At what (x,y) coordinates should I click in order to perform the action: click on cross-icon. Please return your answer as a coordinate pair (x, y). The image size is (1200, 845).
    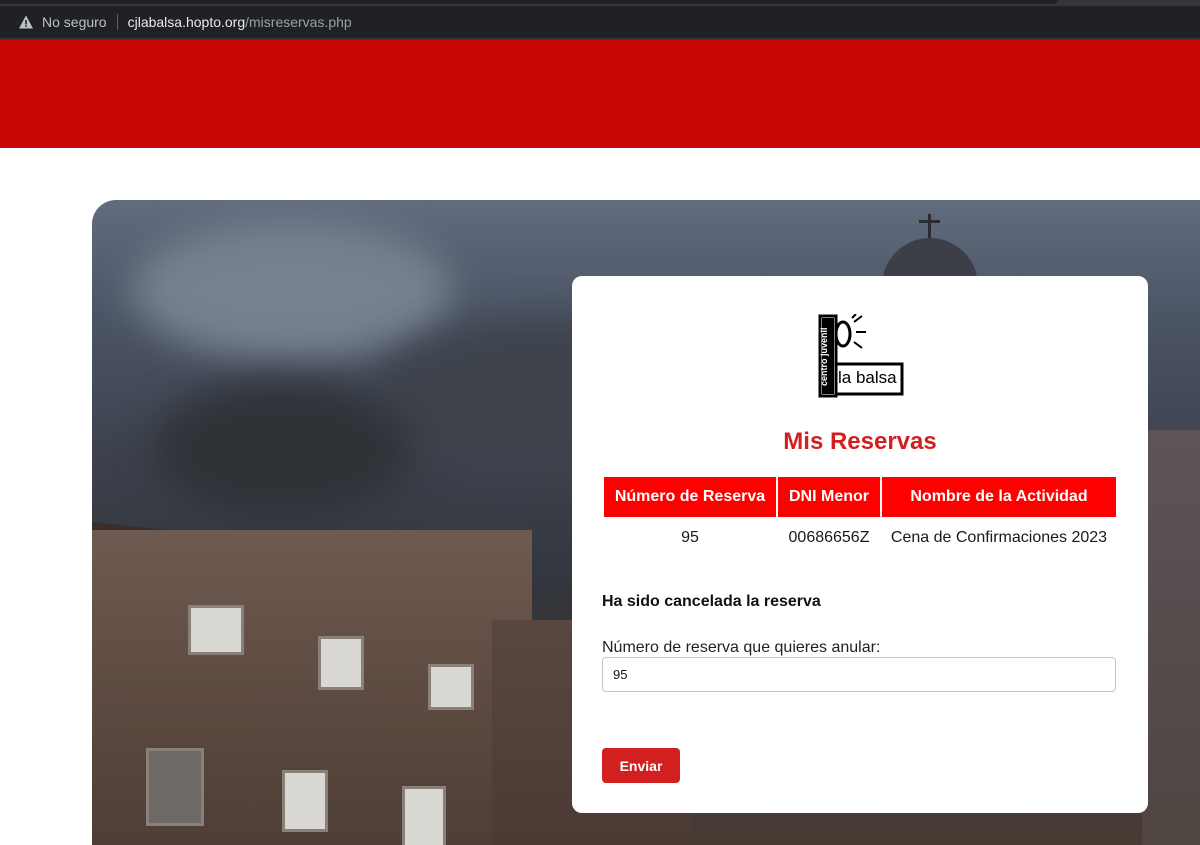
    Looking at the image, I should click on (929, 227).